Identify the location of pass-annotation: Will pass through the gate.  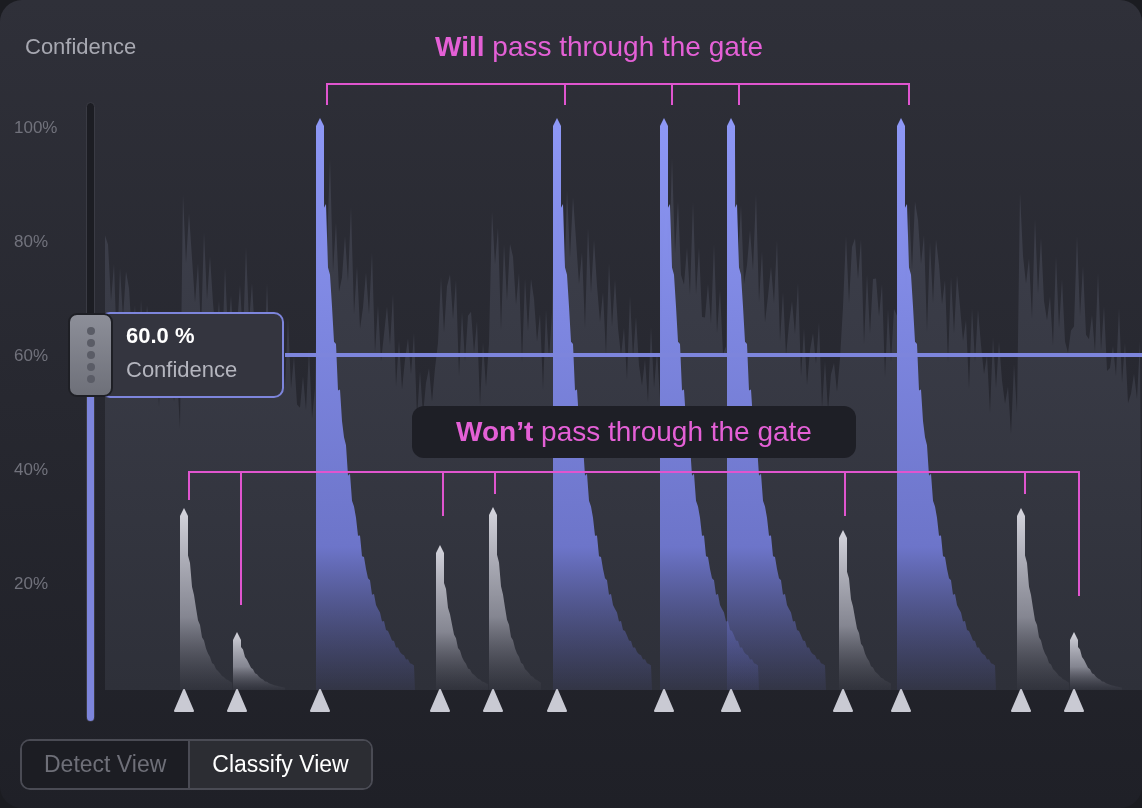
(599, 46).